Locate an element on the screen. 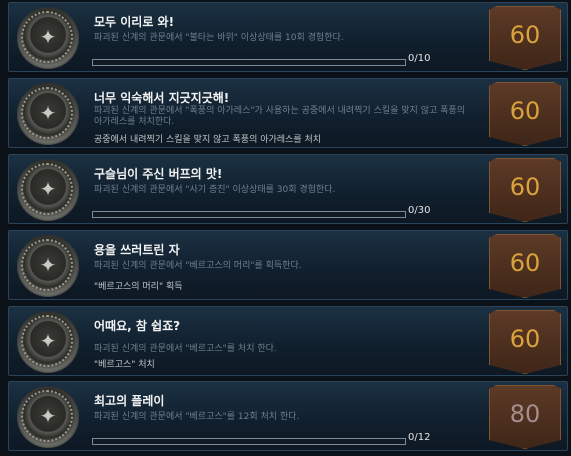  achievement-description: 파괴된 신계의 관문에서 "베르고스"를 12회 처치 한다. is located at coordinates (197, 417).